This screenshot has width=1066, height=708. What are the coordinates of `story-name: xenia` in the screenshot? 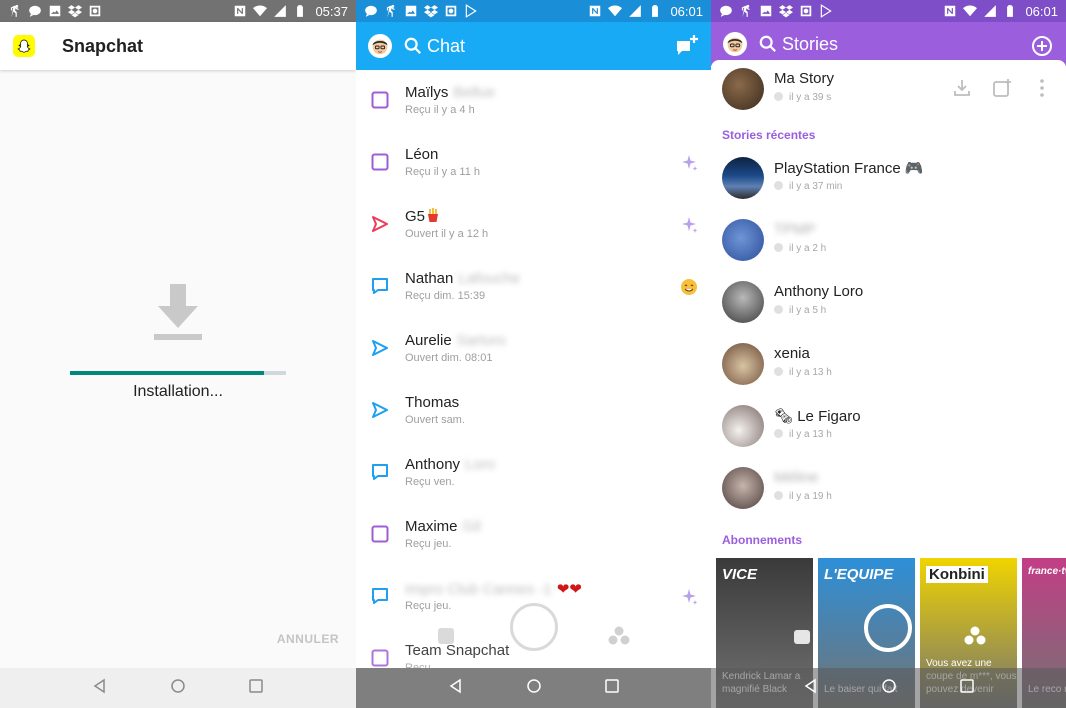 It's located at (792, 353).